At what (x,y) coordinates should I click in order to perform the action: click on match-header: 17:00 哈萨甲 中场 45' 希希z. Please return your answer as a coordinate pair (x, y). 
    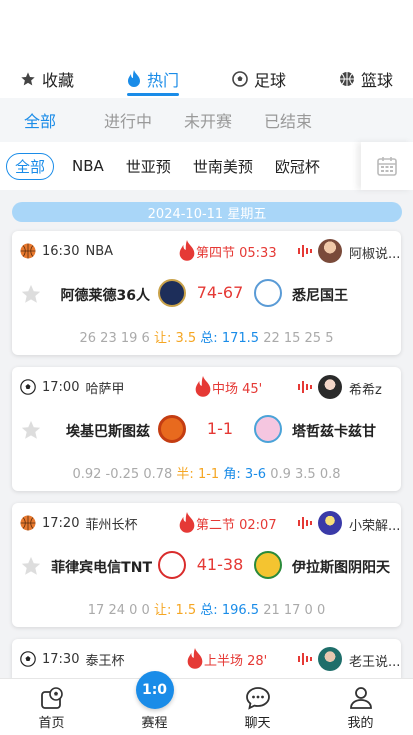
    Looking at the image, I should click on (206, 387).